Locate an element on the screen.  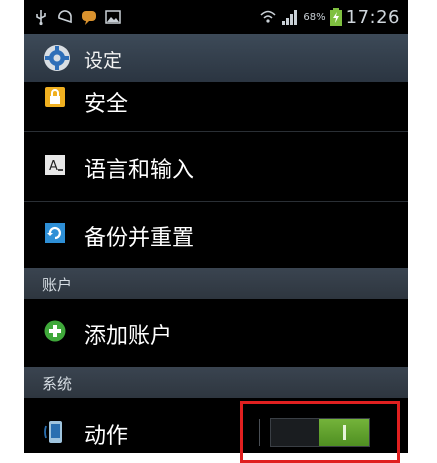
status-left-icons is located at coordinates (77, 17).